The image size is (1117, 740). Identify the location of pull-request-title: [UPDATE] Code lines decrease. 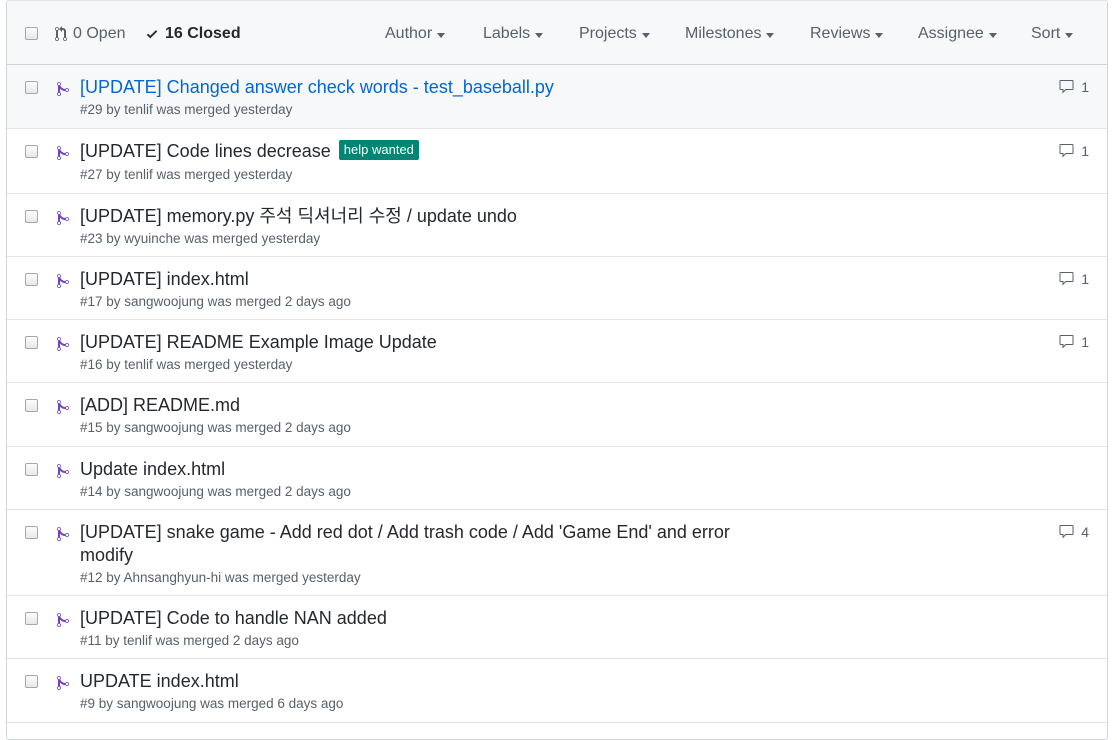
(205, 151).